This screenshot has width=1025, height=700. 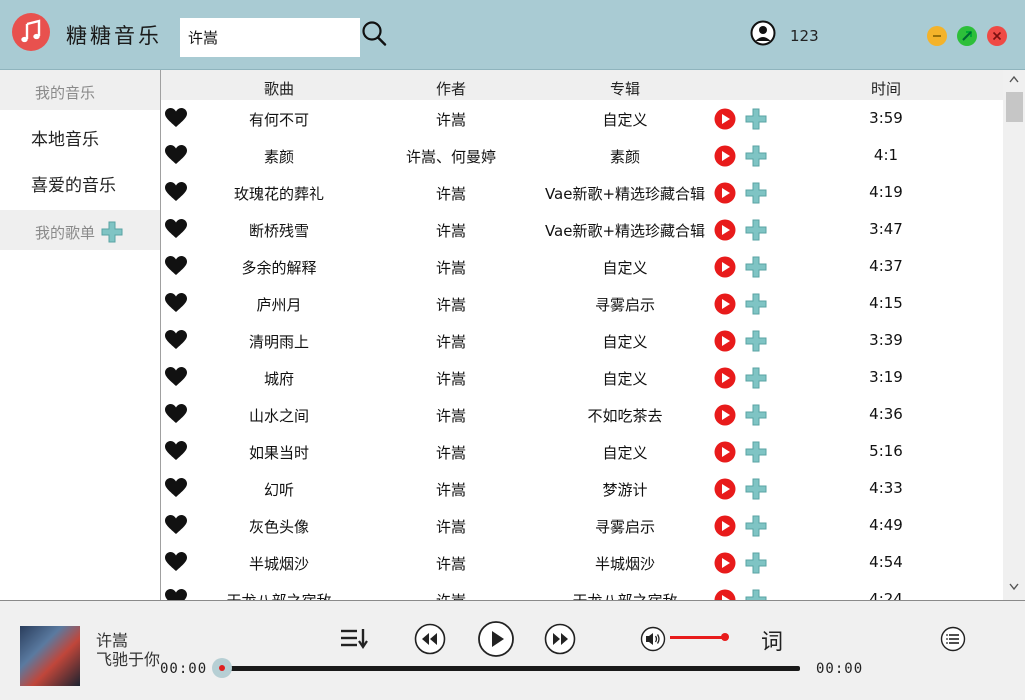 What do you see at coordinates (114, 36) in the screenshot?
I see `app-title: 糖糖音乐` at bounding box center [114, 36].